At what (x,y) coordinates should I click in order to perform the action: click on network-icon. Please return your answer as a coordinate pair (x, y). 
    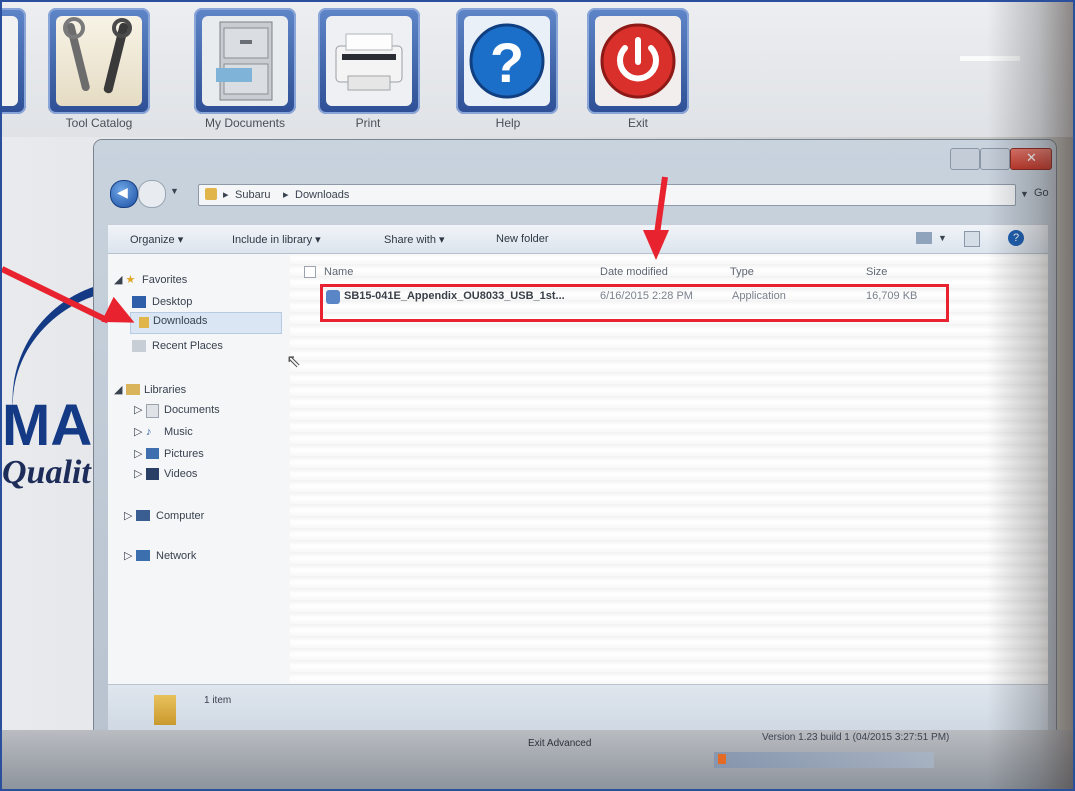
    Looking at the image, I should click on (143, 555).